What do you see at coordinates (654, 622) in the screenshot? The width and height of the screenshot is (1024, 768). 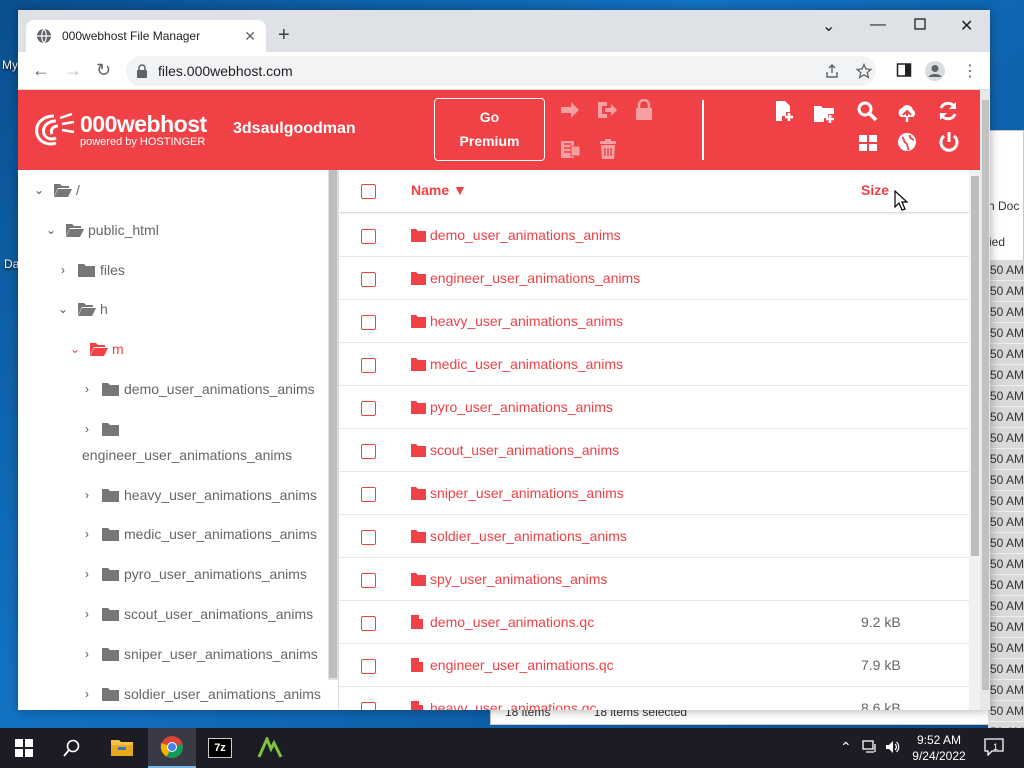 I see `table-row: demo_user_animations.qc 9.2 kB` at bounding box center [654, 622].